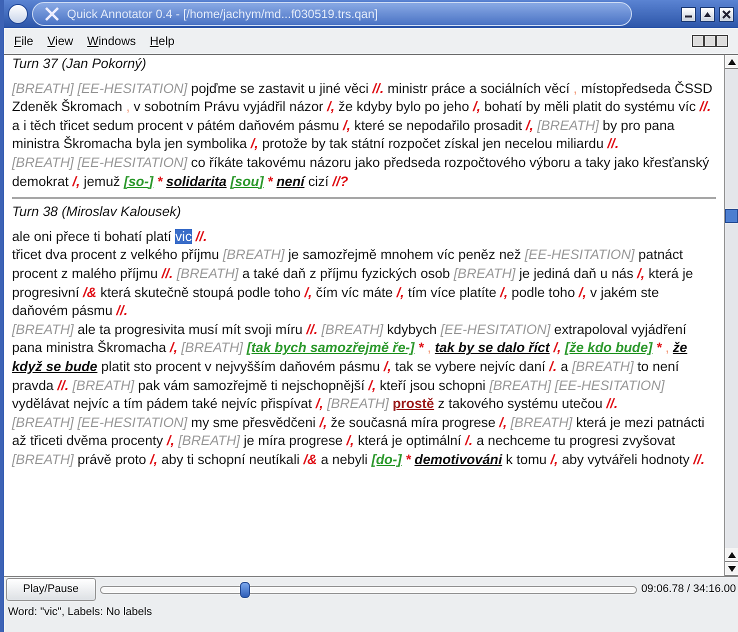  I want to click on transcript-paragraph: [BREATH] [EE-HESITATION] my sme přesvědčeni /, že současná míra progrese /, [BREATH] která je mezi patnácti až třiceti dvěma procenty /, [BREATH] je míra progrese /, která je optimální /. a nechceme tu progresi zvyšovat [BREATH] právě proto /, aby ti schopní neutíkali /& a nebyli [do-] * demotivováni k tomu /, aby vytvářeli hodnoty //., so click(359, 441).